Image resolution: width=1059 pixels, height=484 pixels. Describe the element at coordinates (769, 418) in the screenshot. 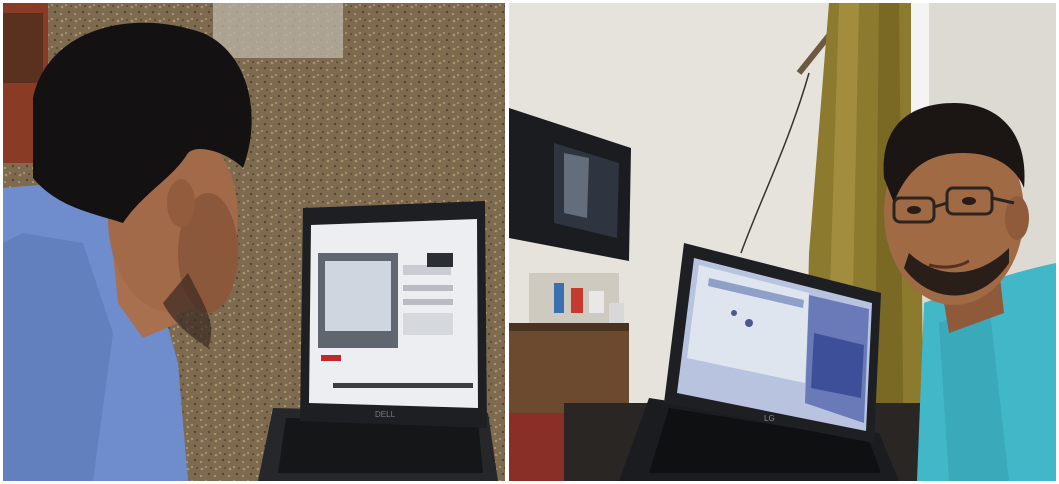

I see `laptop-brand-logo-lg: LG` at that location.